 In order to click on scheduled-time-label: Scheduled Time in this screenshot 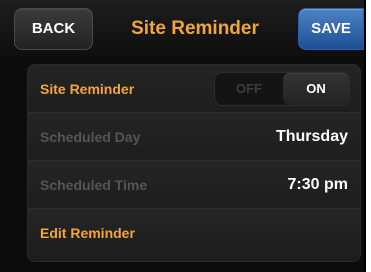, I will do `click(94, 185)`.